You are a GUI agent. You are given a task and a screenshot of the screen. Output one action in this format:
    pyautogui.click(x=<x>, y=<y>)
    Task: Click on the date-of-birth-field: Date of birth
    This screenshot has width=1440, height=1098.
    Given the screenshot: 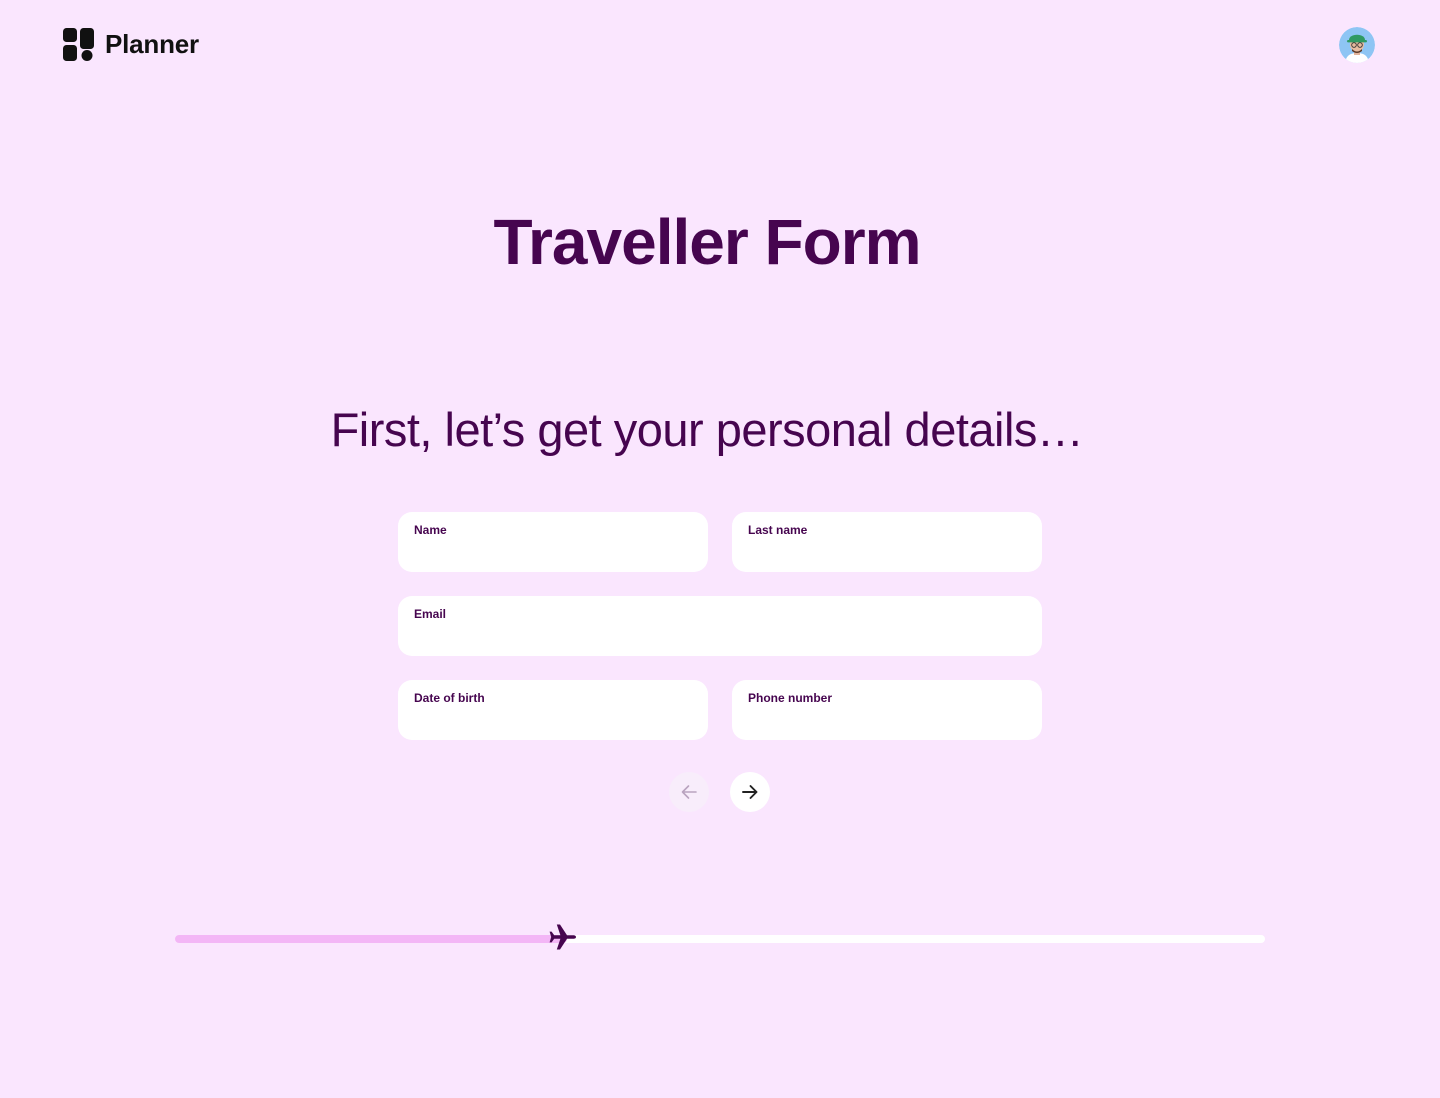 What is the action you would take?
    pyautogui.click(x=553, y=710)
    